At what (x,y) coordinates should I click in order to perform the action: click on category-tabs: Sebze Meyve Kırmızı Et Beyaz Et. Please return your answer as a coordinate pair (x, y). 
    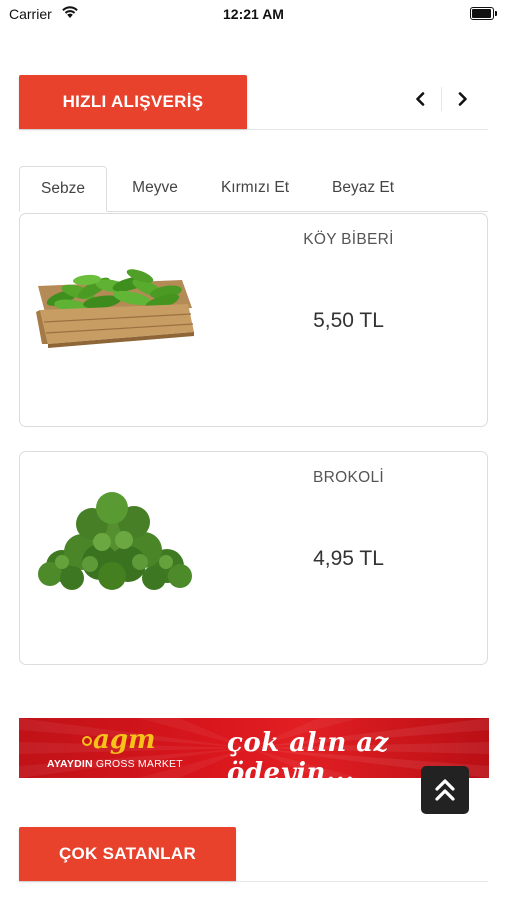
    Looking at the image, I should click on (253, 189).